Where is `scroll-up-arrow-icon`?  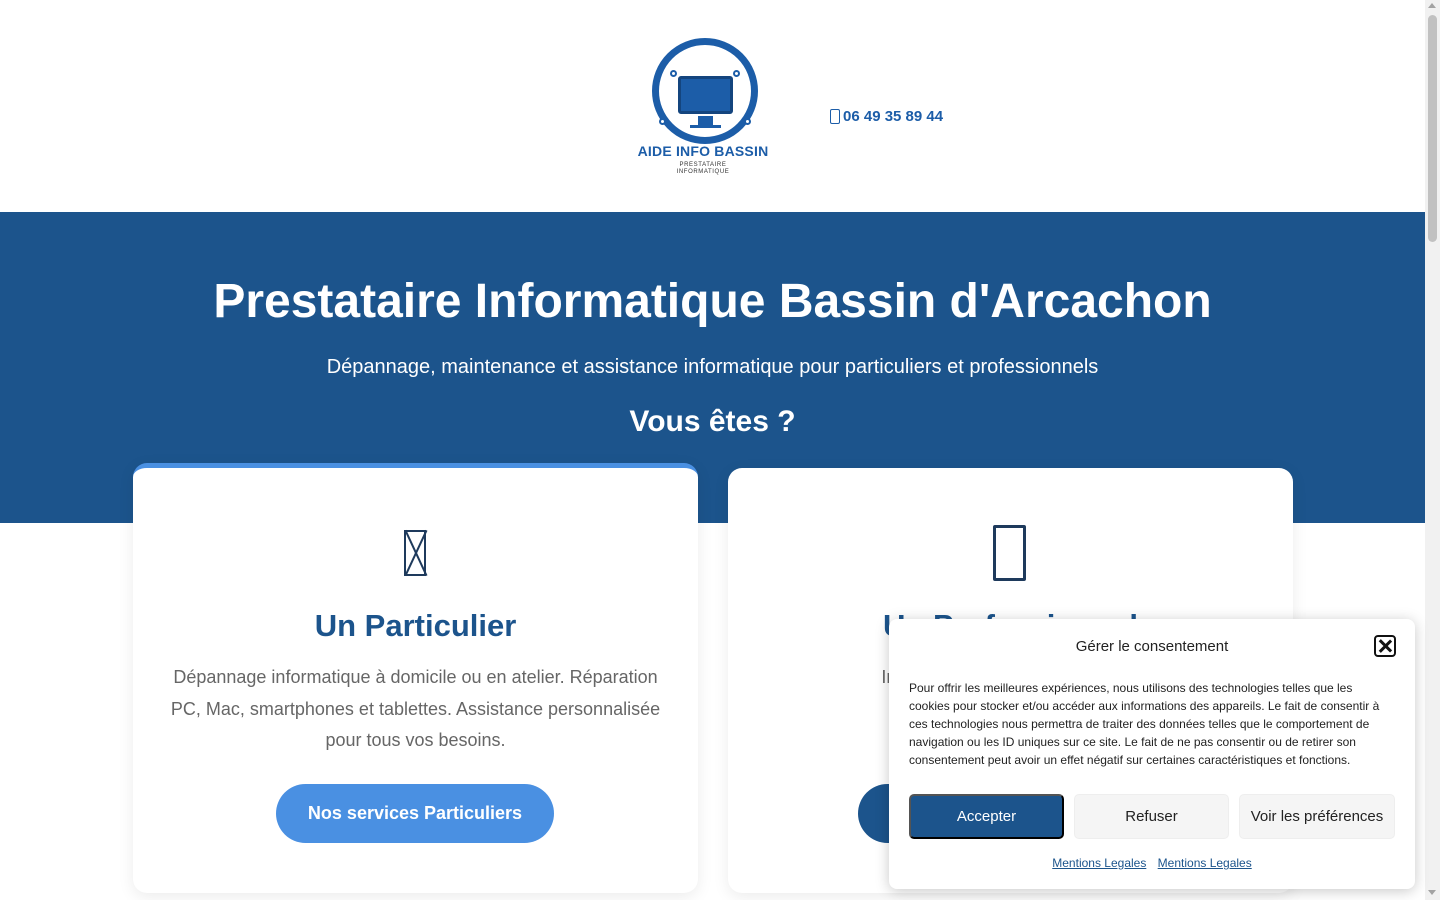
scroll-up-arrow-icon is located at coordinates (1432, 5).